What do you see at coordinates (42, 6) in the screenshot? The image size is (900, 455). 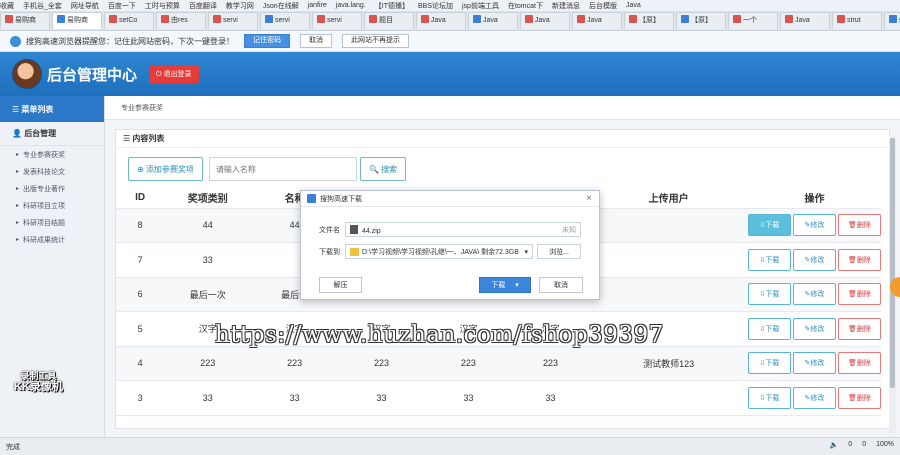 I see `bookmark-item: 手机谷_全套` at bounding box center [42, 6].